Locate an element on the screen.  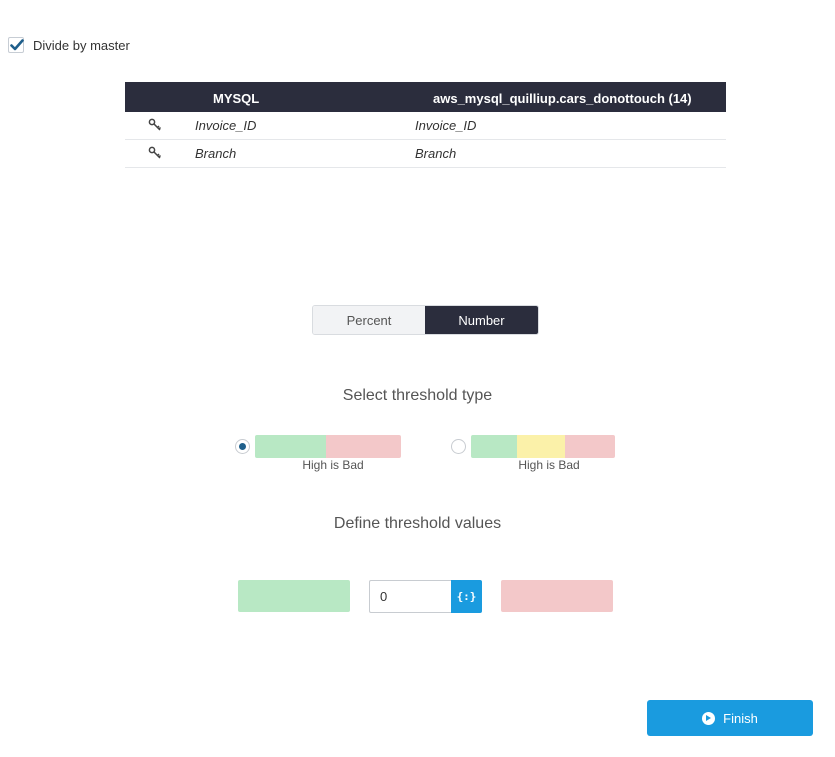
threshold-values-title: Define threshold values is located at coordinates (417, 523).